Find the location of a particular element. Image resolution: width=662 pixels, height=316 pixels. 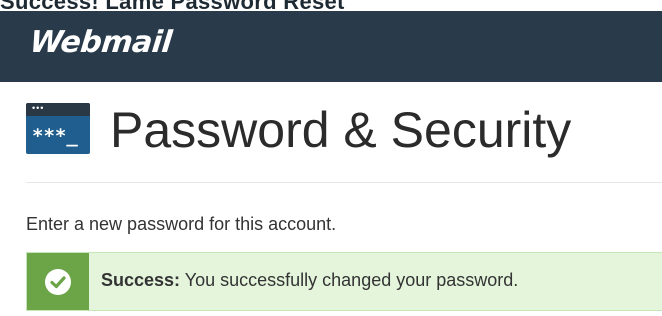

alert-icon-box is located at coordinates (58, 281).